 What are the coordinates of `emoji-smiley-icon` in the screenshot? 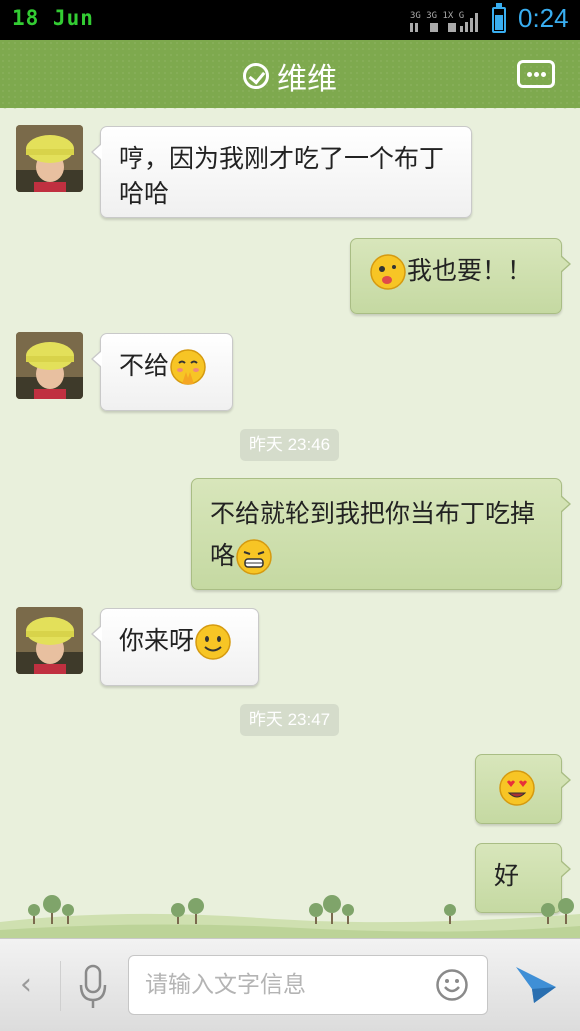 It's located at (452, 985).